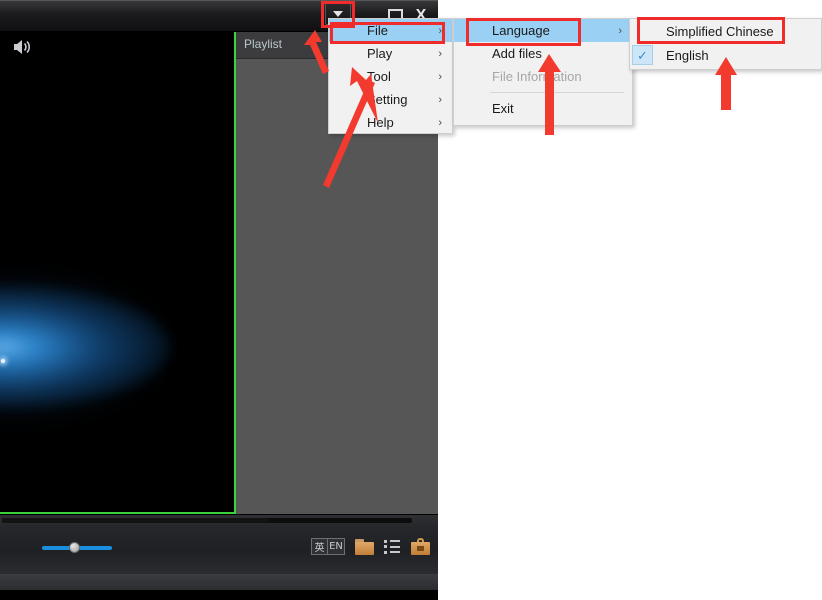 The width and height of the screenshot is (822, 600). I want to click on ime-chinese-icon: 英, so click(319, 546).